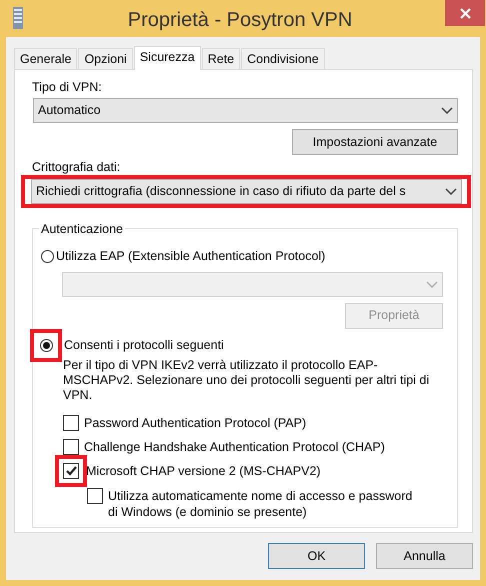 This screenshot has width=486, height=586. Describe the element at coordinates (246, 380) in the screenshot. I see `description-text: Per il tipo di VPN IKEv2 verrà utilizzato il protocollo EAP-MSCHAPv2. Selezionare uno dei protocolli seguenti per altri tipi di VPN.` at that location.